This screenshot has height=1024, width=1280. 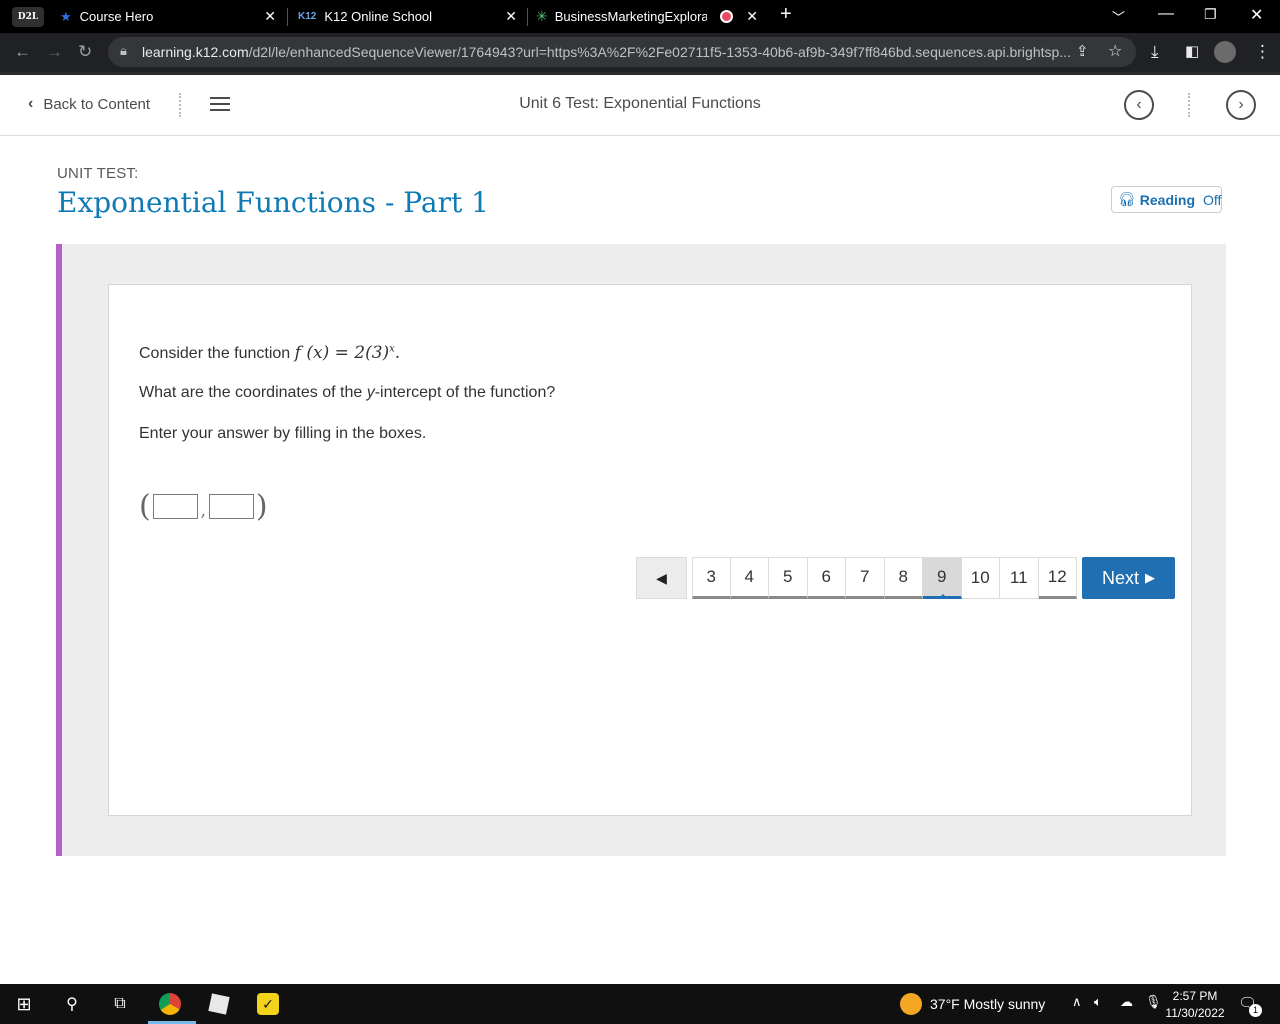 What do you see at coordinates (170, 1004) in the screenshot?
I see `chrome-icon` at bounding box center [170, 1004].